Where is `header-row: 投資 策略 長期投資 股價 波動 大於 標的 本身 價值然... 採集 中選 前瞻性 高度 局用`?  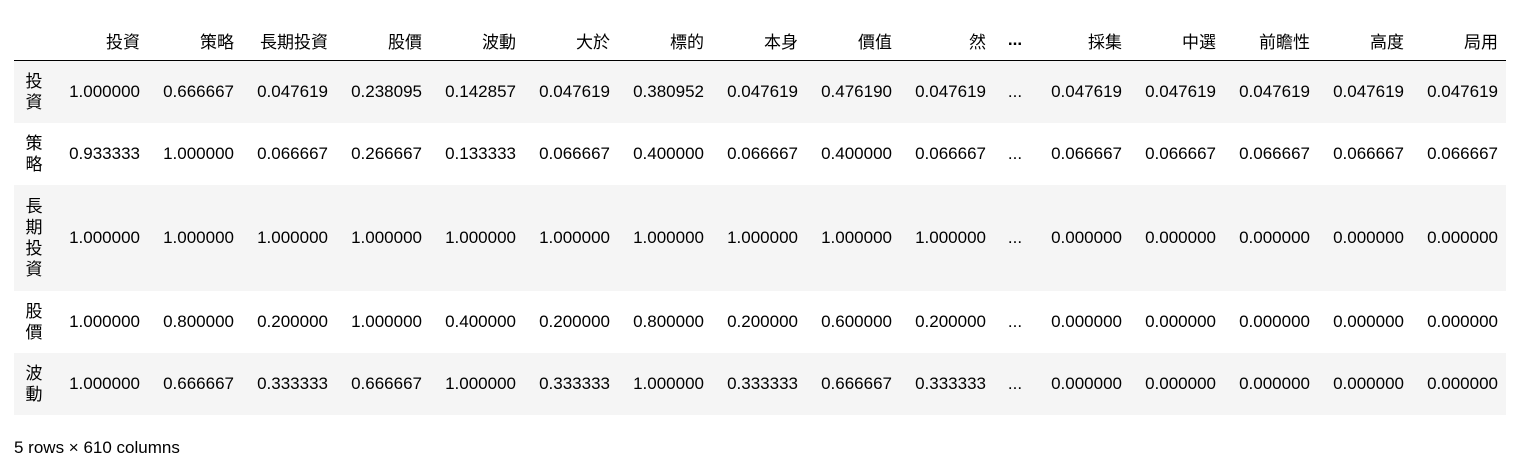
header-row: 投資 策略 長期投資 股價 波動 大於 標的 本身 價值然... 採集 中選 前瞻性 高度 局用 is located at coordinates (760, 40).